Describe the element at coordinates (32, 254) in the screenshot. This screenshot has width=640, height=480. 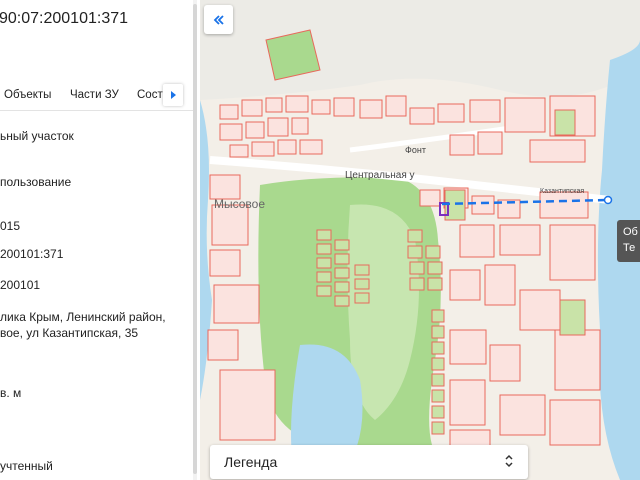
I see `field-number: 200101:371` at that location.